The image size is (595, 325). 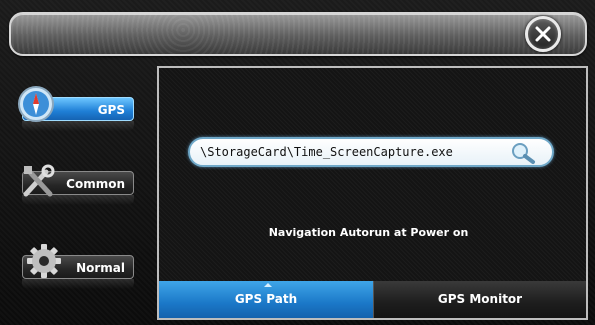 I want to click on tab-gps-monitor: GPS Monitor, so click(x=479, y=299).